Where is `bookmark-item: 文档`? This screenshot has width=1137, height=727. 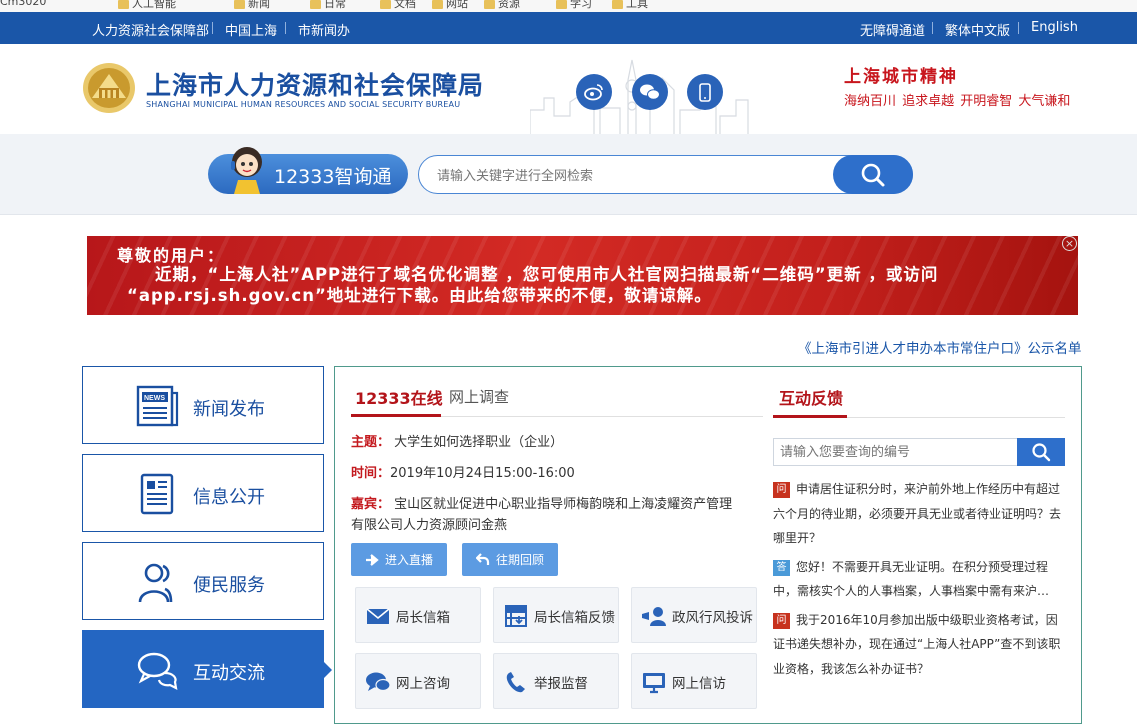 bookmark-item: 文档 is located at coordinates (398, 5).